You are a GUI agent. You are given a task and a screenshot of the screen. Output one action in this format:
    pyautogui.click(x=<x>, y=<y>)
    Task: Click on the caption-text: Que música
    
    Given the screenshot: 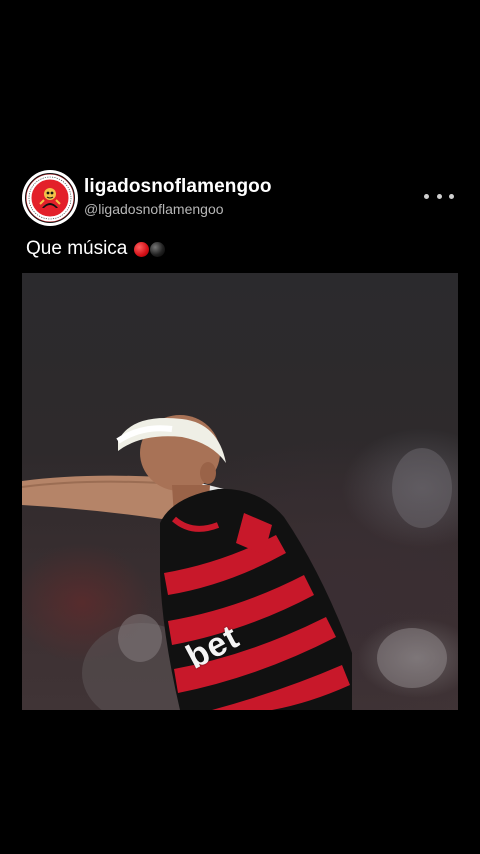 What is the action you would take?
    pyautogui.click(x=77, y=248)
    